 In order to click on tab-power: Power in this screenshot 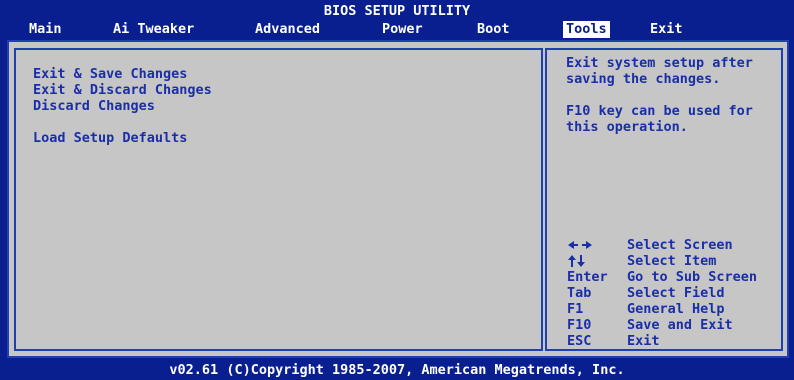, I will do `click(402, 29)`.